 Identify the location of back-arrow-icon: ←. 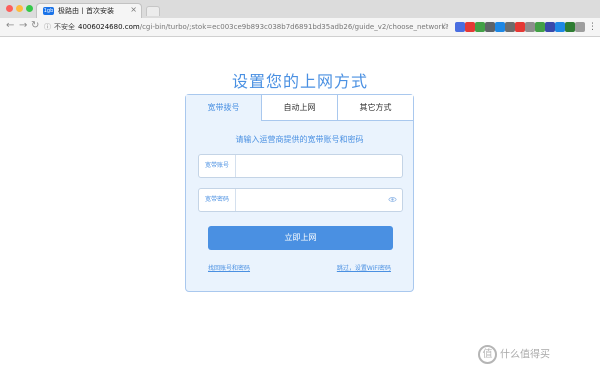
(10, 25).